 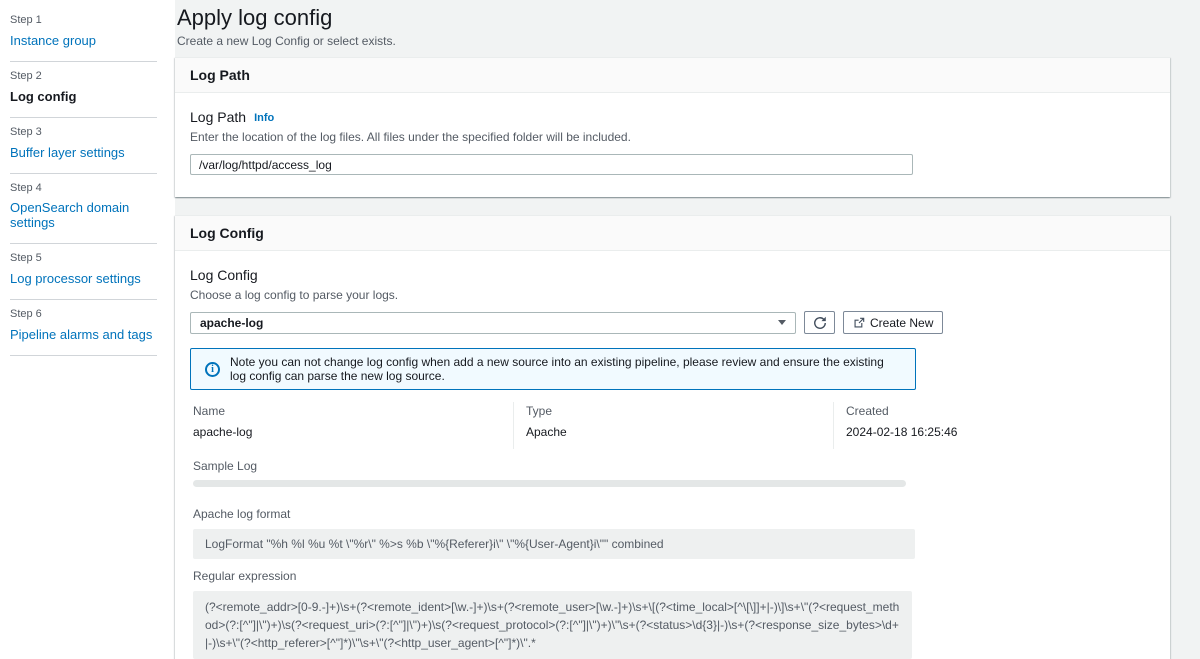 I want to click on external-link-icon, so click(x=859, y=323).